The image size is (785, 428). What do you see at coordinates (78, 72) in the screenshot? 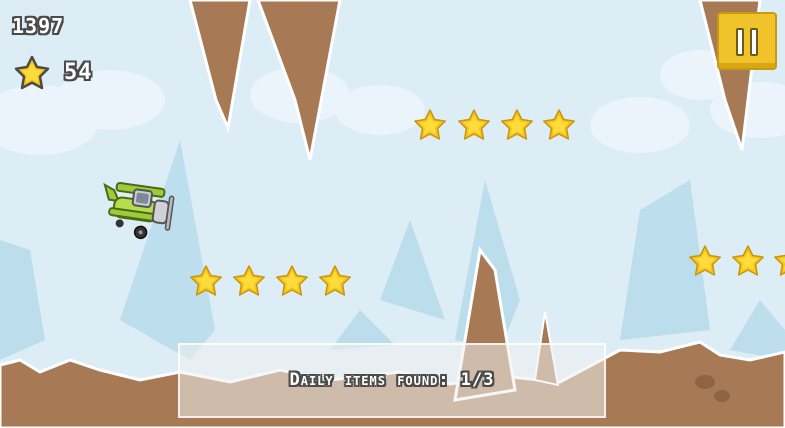
I see `star-count: 54` at bounding box center [78, 72].